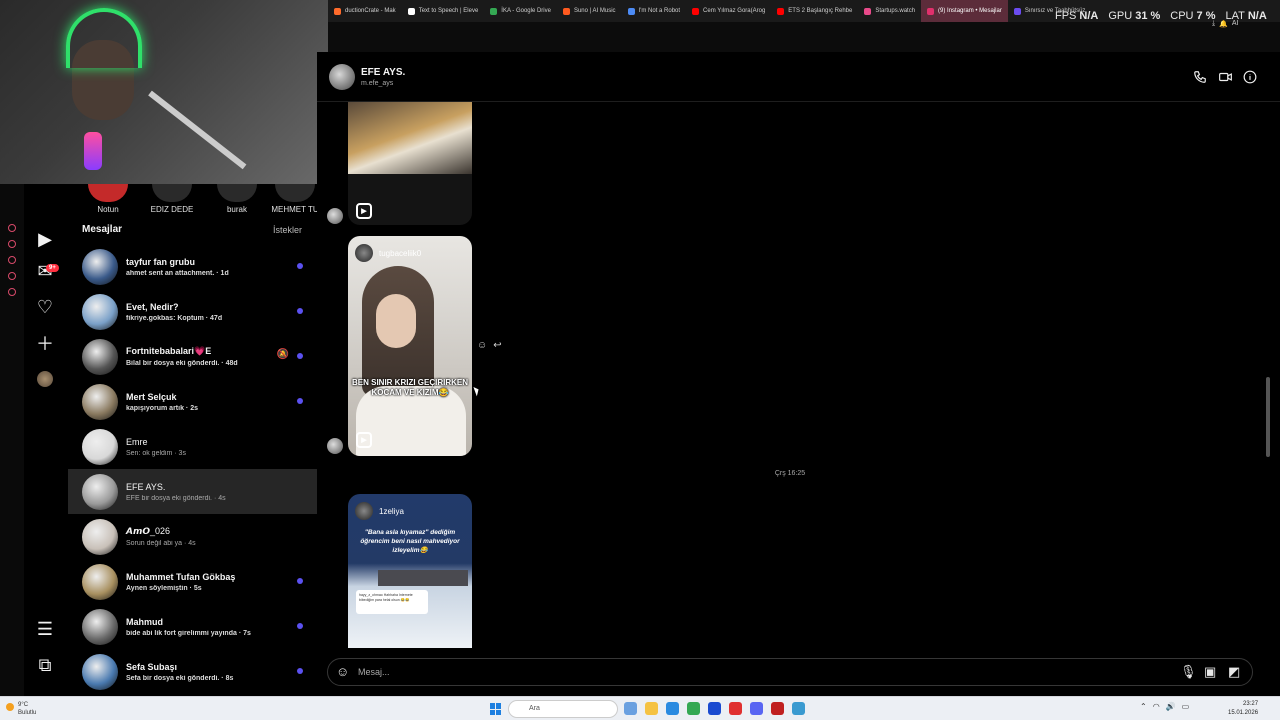 This screenshot has height=720, width=1280. I want to click on bell-icon: 🔔, so click(1223, 24).